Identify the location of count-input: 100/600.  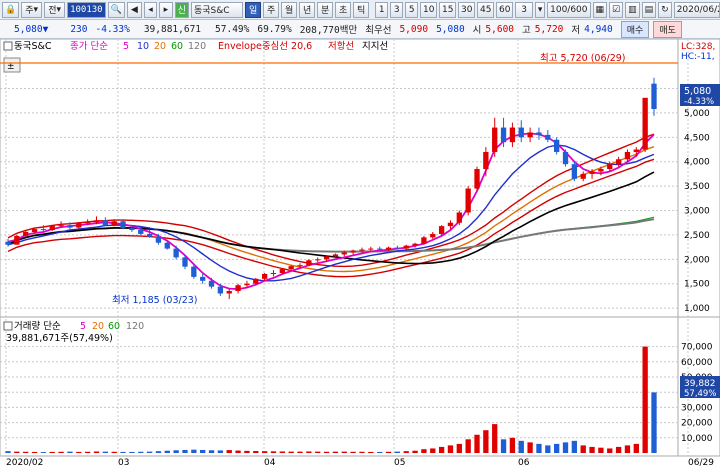
(569, 9).